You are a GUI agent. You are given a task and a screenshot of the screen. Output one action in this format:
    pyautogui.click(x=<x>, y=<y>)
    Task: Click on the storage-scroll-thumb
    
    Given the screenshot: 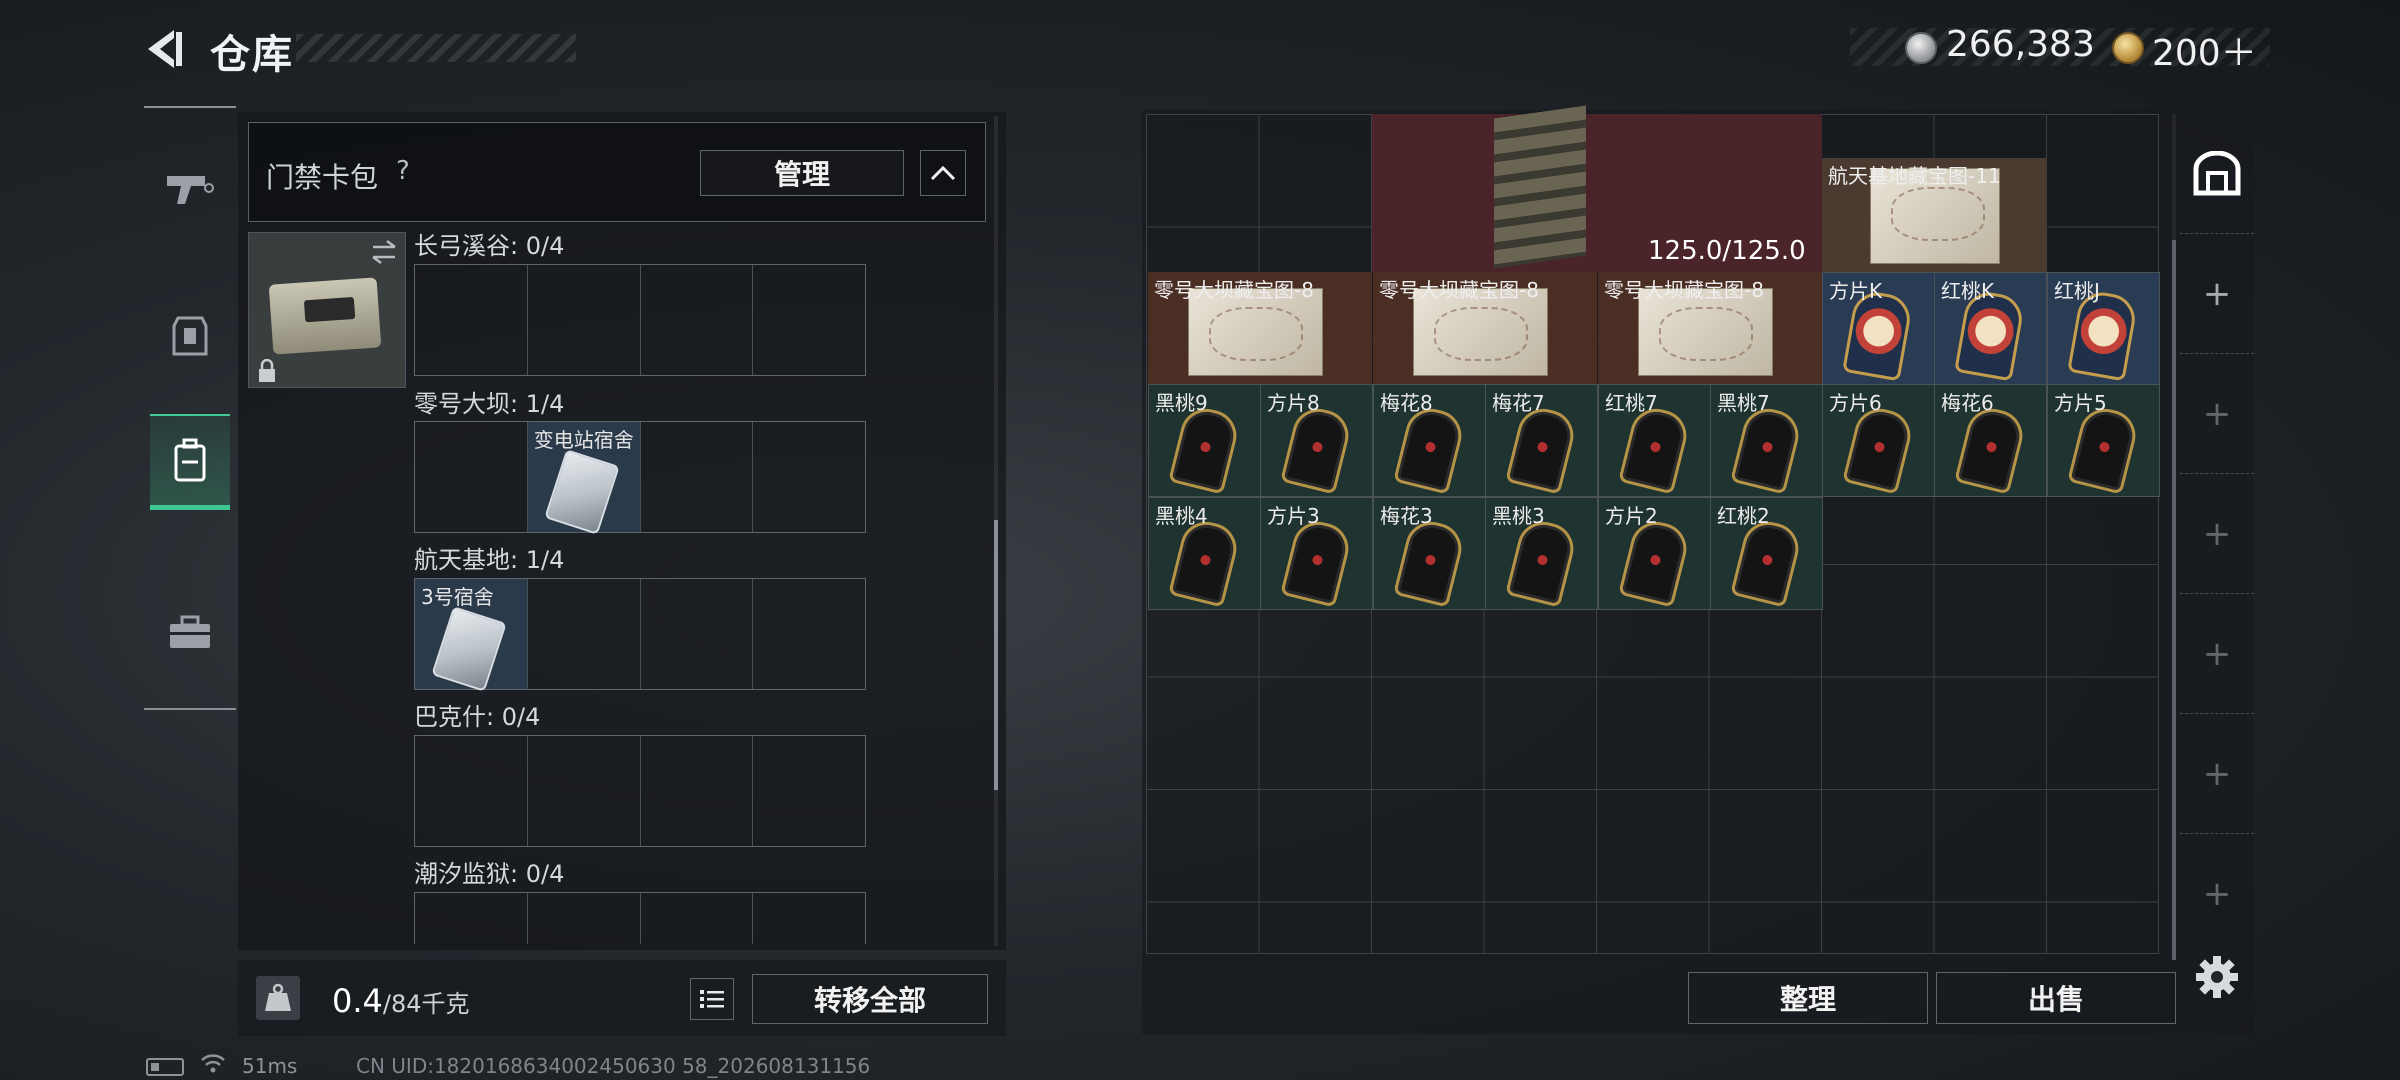 What is the action you would take?
    pyautogui.click(x=2174, y=600)
    